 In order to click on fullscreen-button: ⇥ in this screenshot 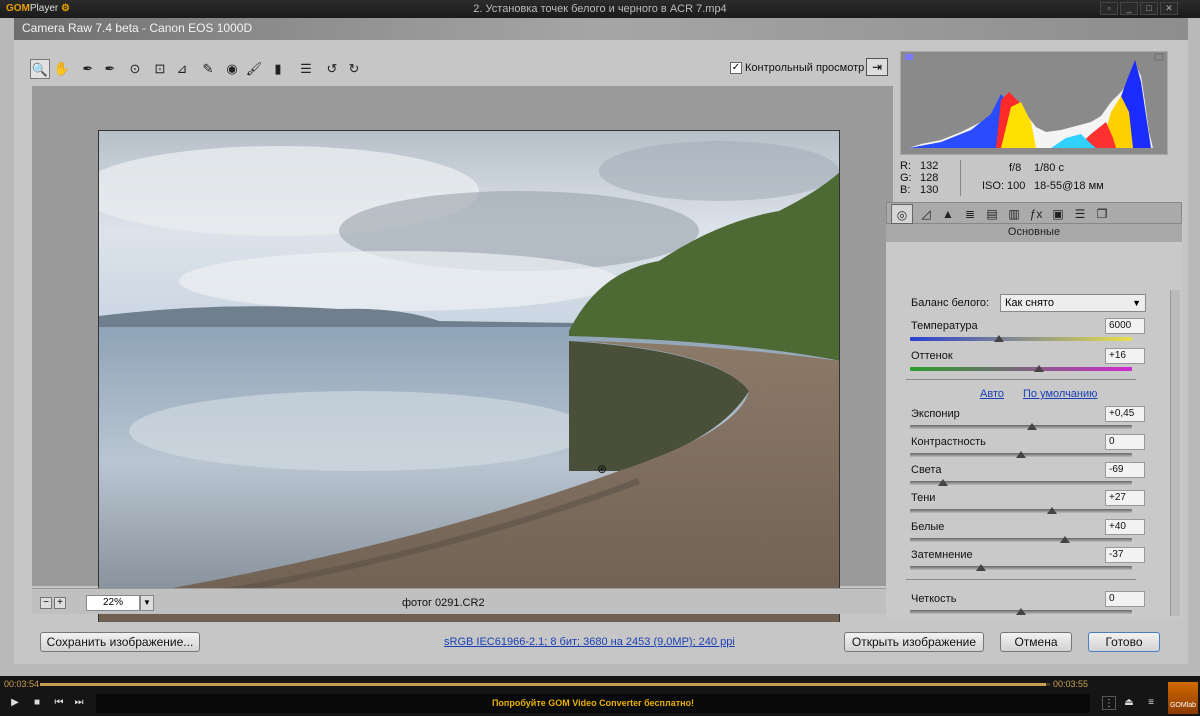, I will do `click(877, 67)`.